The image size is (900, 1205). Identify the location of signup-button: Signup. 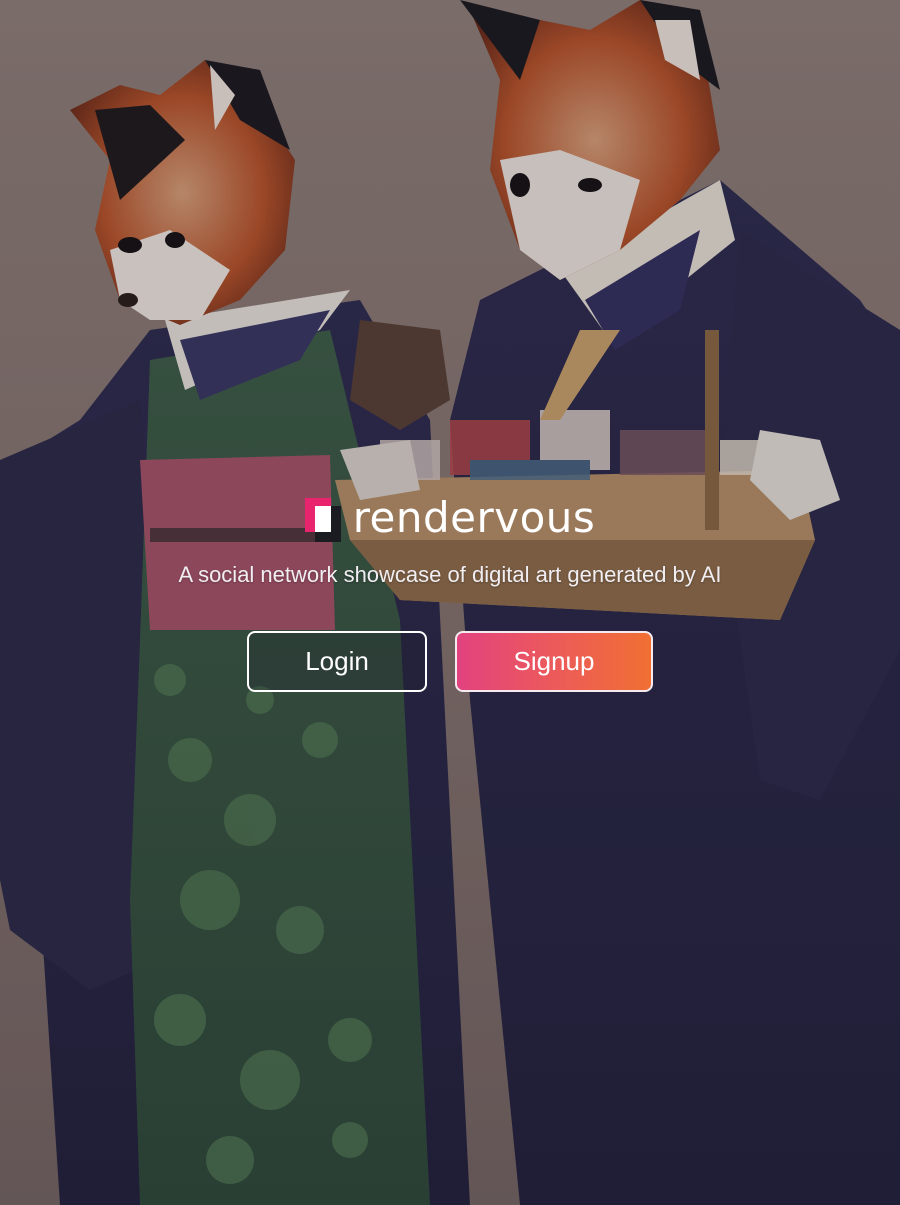
(554, 661).